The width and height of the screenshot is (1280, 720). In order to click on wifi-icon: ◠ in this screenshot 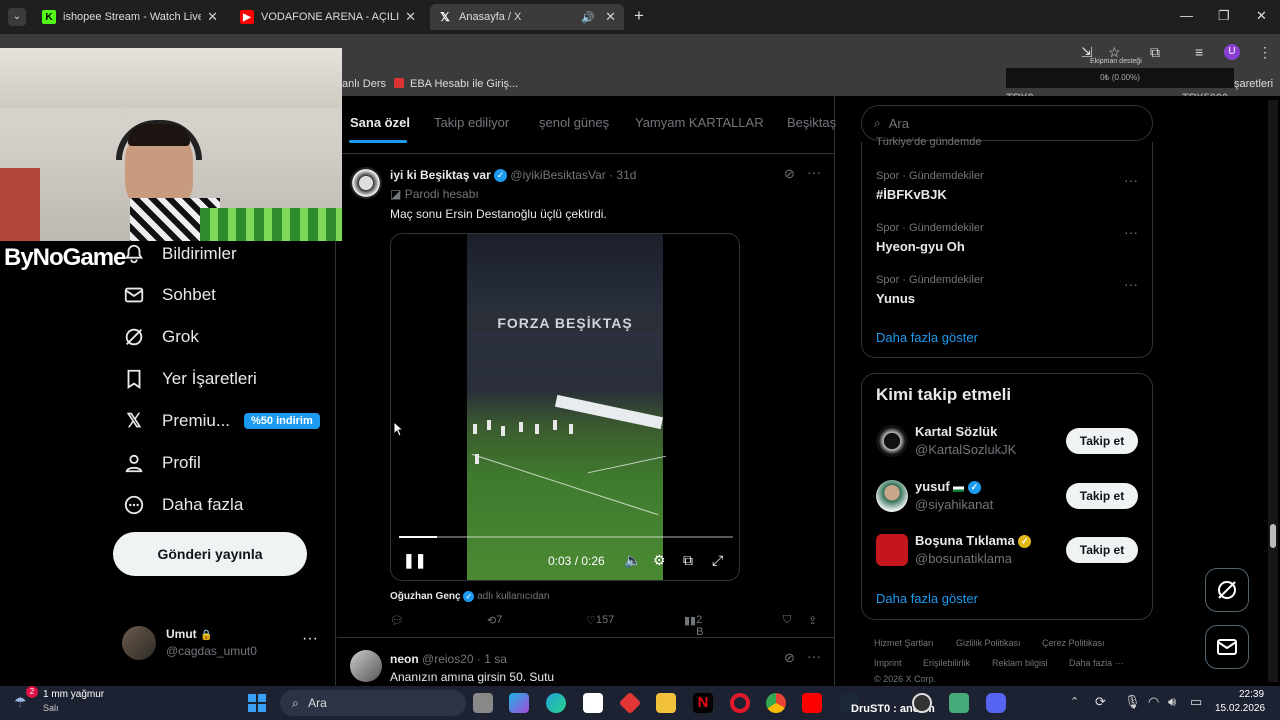, I will do `click(1153, 702)`.